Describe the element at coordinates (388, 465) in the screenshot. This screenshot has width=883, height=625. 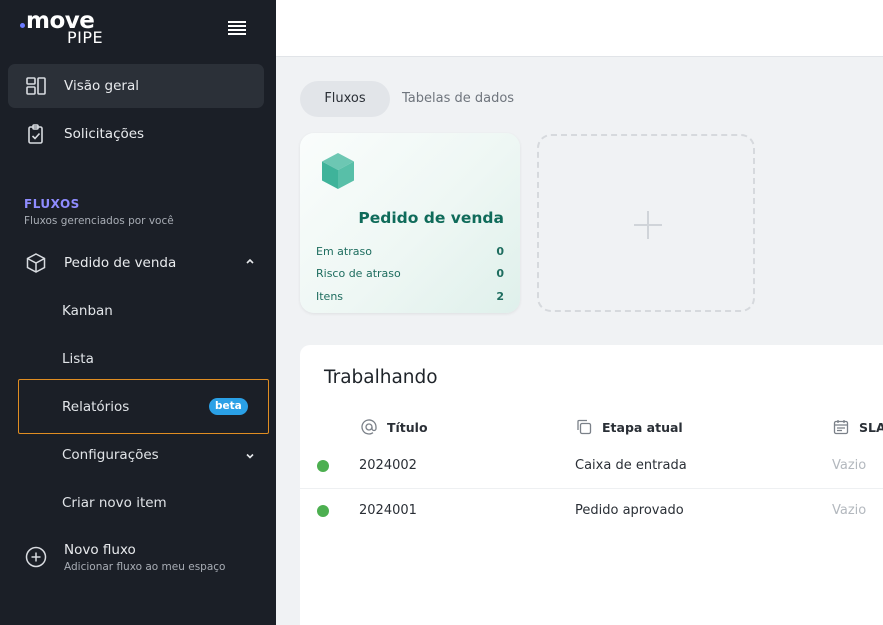
I see `cell-titulo: 2024002` at that location.